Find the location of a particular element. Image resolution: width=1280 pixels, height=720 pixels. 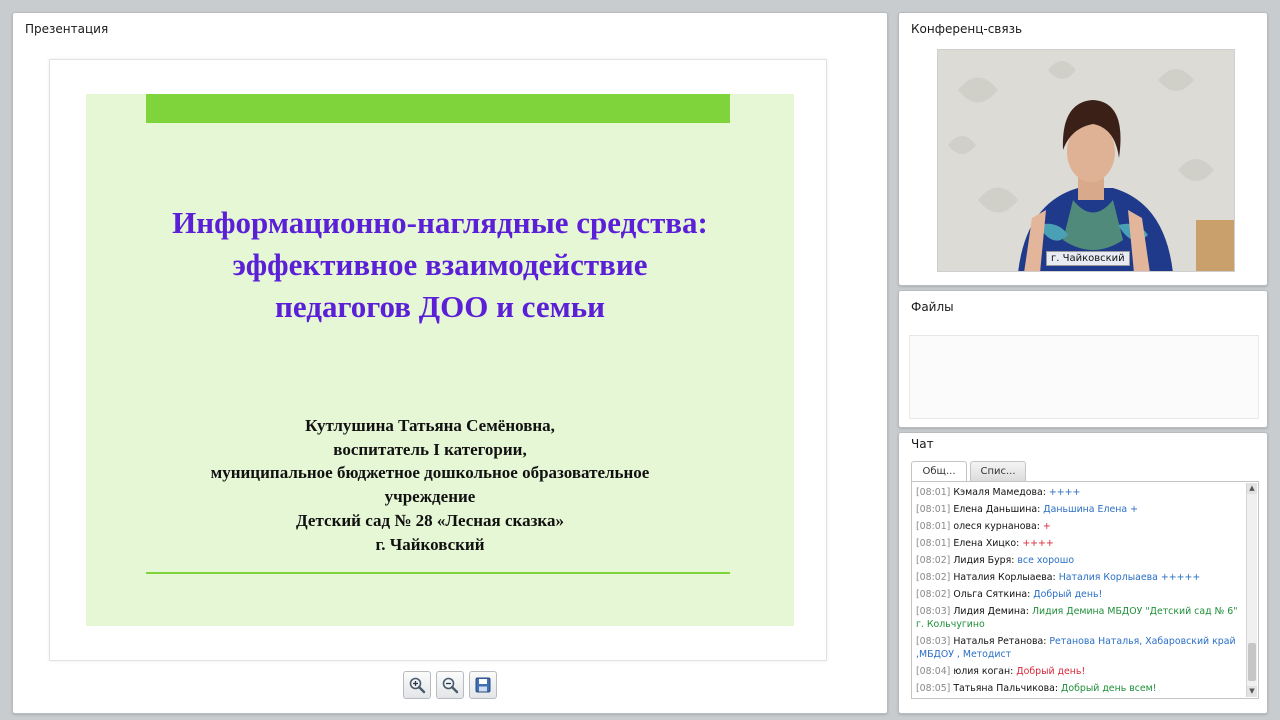

chat-message: [08:02] Ольга Сяткина: Добрый день! is located at coordinates (1079, 594).